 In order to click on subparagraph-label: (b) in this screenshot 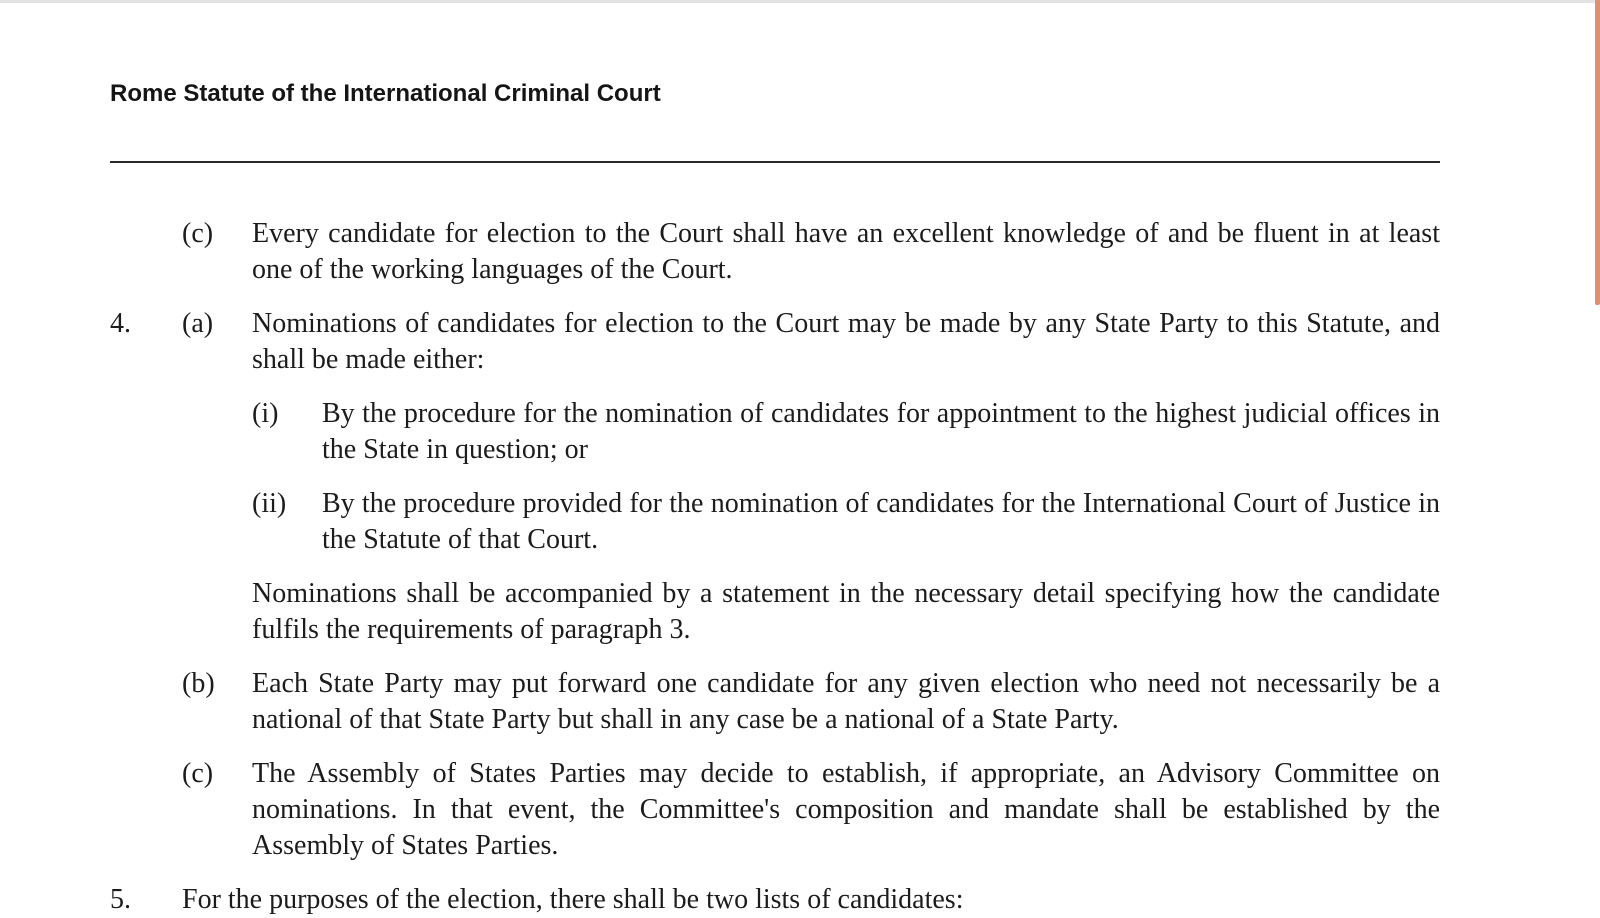, I will do `click(198, 683)`.